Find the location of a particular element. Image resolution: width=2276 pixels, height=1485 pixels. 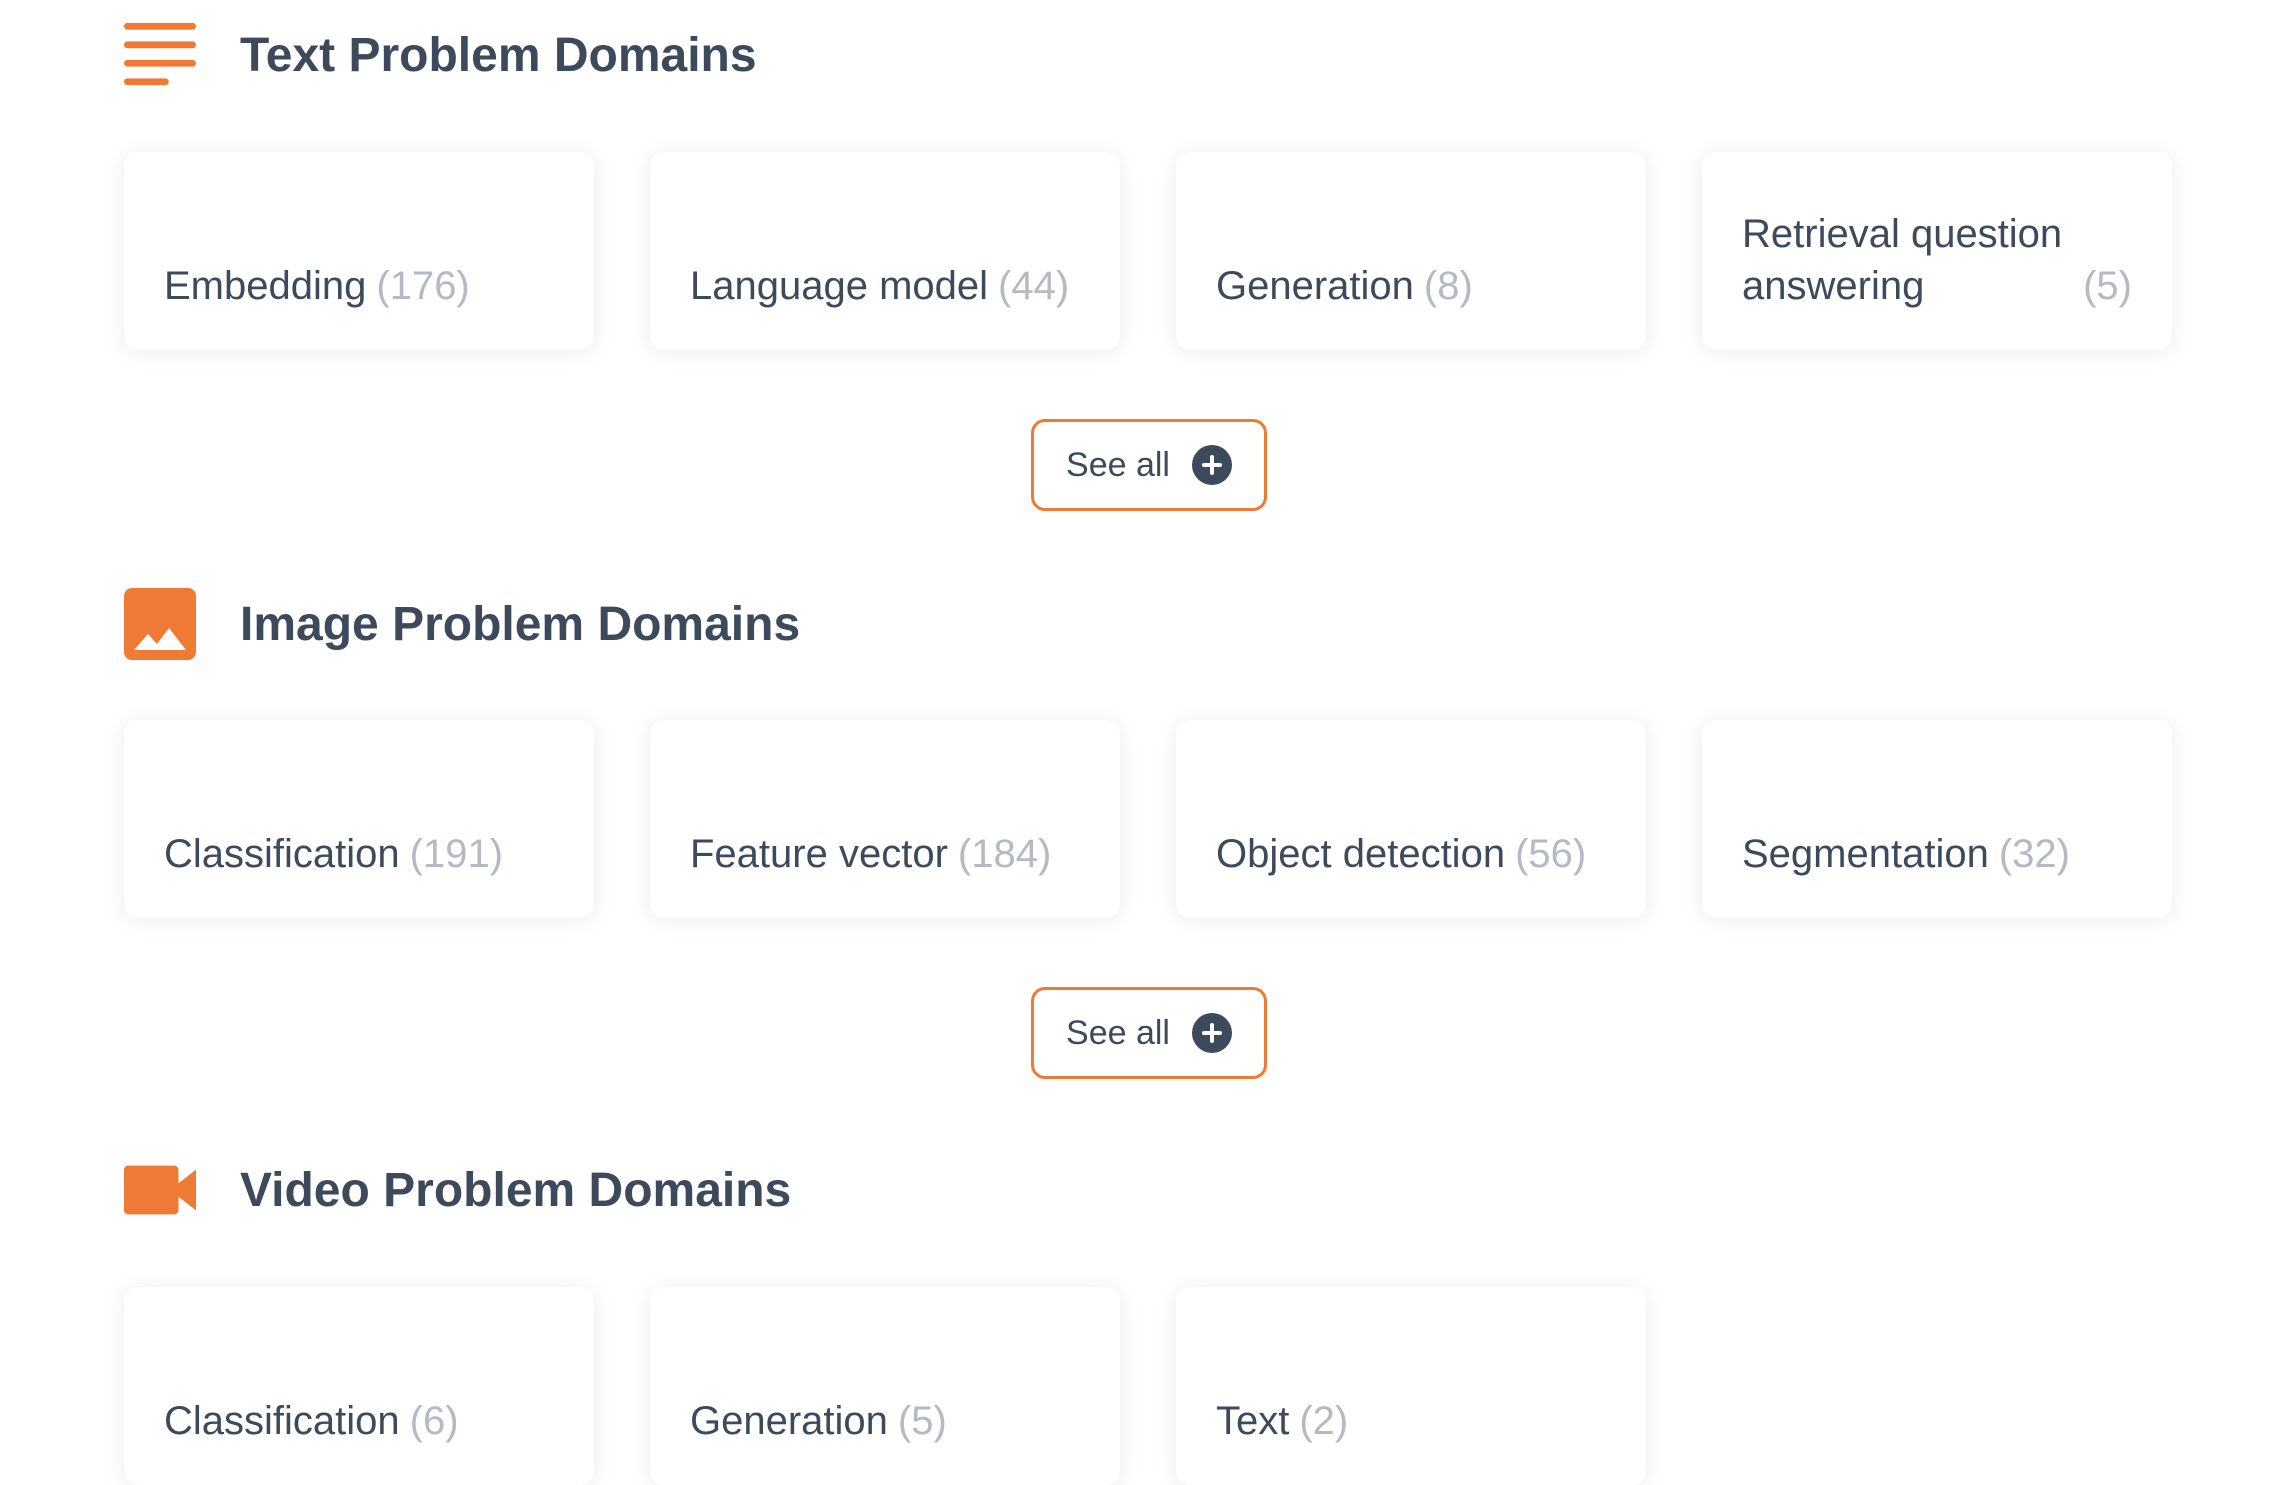

domain-card-language-model: Language model (44) is located at coordinates (885, 251).